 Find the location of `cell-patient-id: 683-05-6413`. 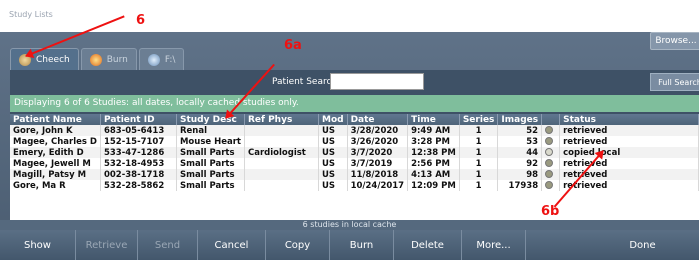

cell-patient-id: 683-05-6413 is located at coordinates (138, 130).